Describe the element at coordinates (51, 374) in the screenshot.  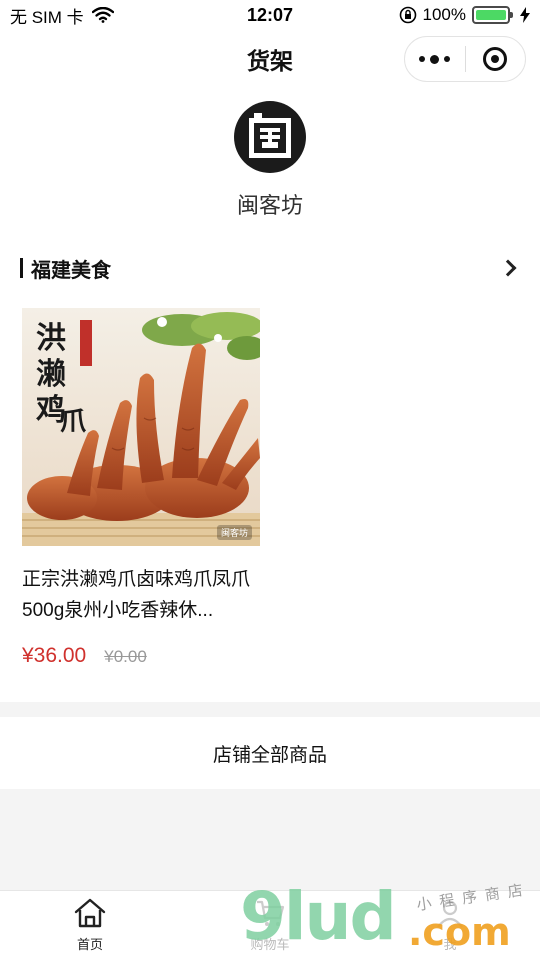
I see `svg-text: 濑` at that location.